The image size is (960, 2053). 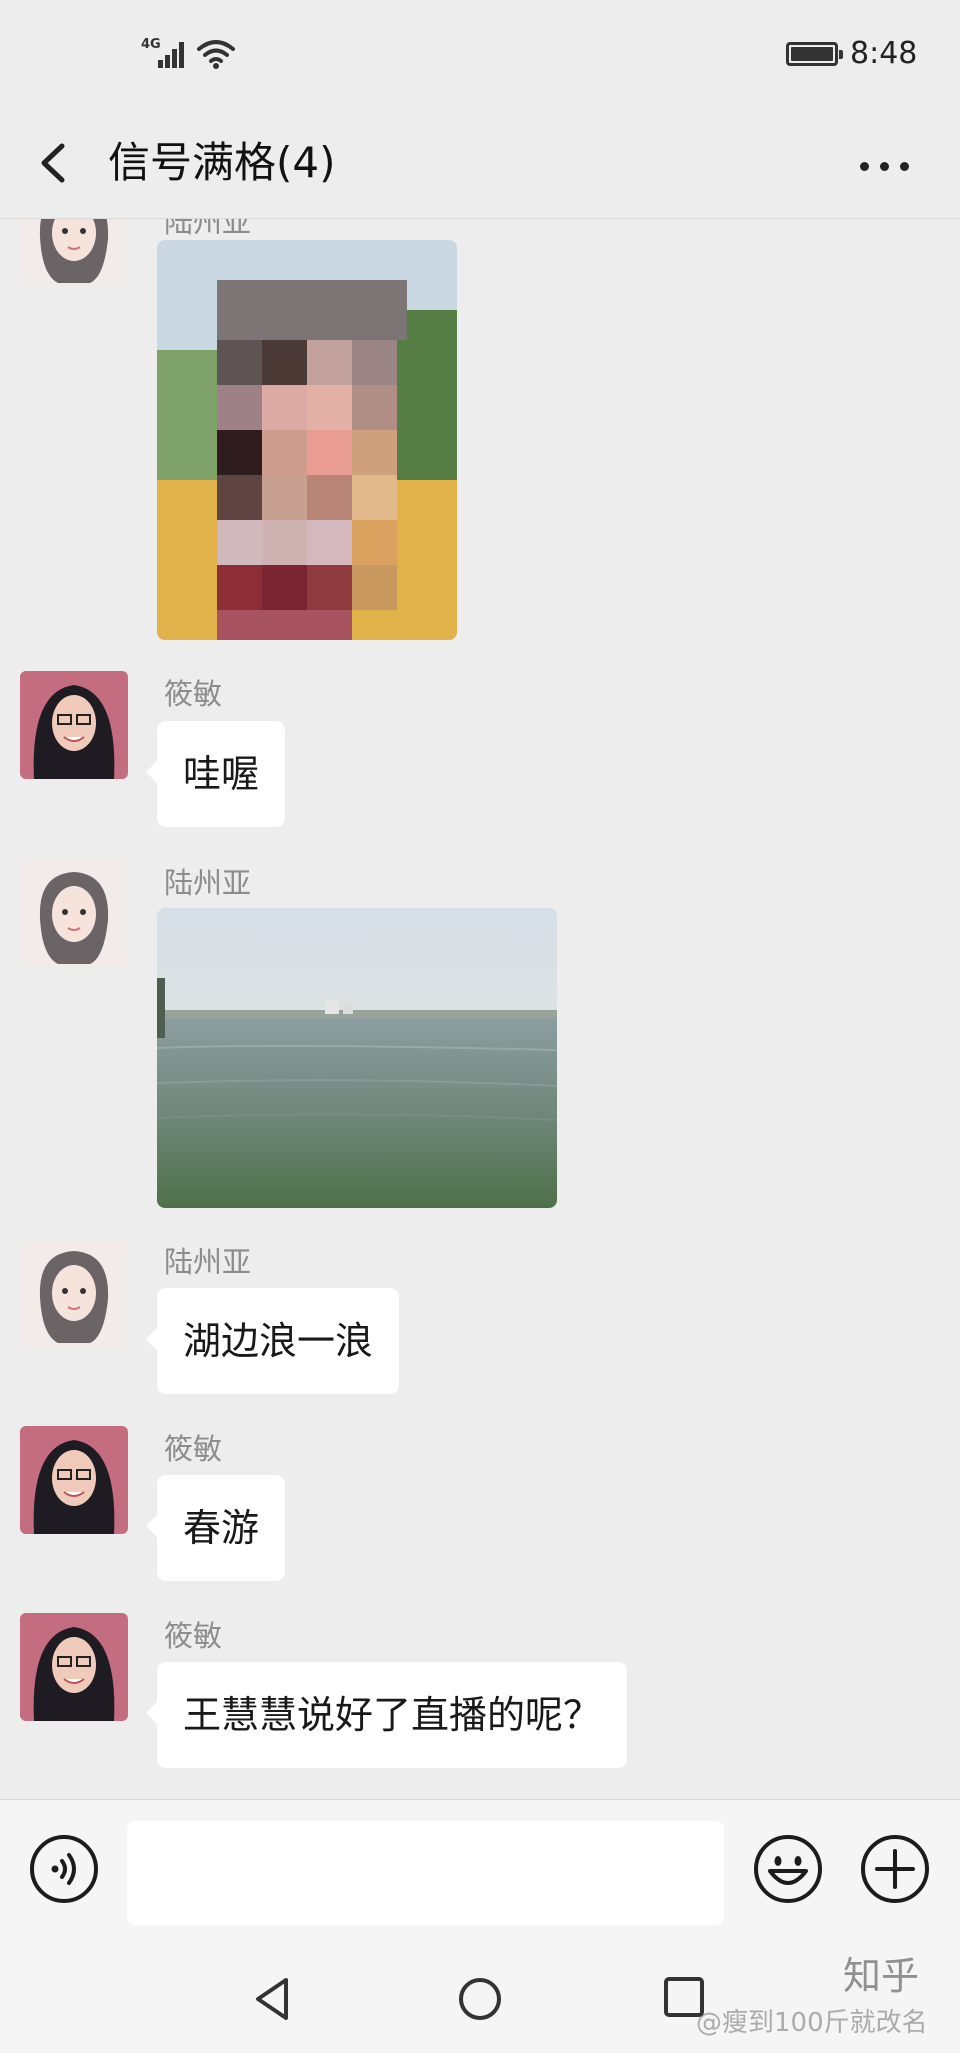 What do you see at coordinates (222, 162) in the screenshot?
I see `chat-title: 信号满格(4)` at bounding box center [222, 162].